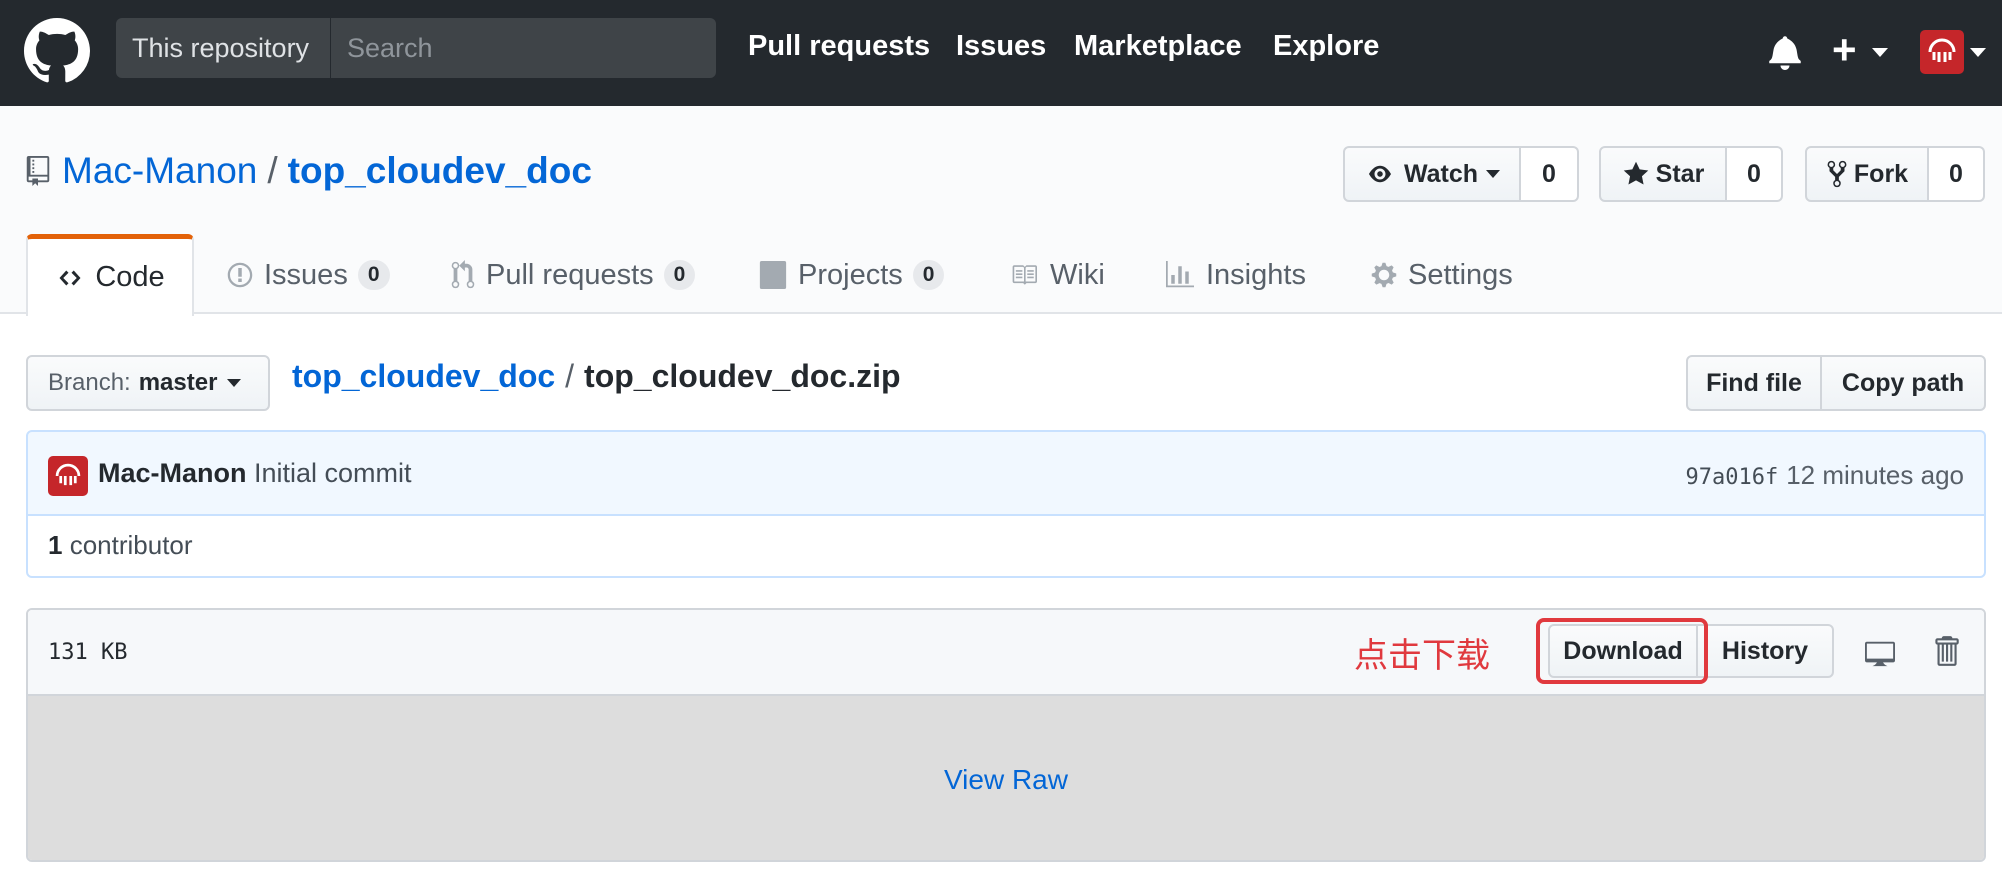 This screenshot has height=874, width=2002. I want to click on contributors-summary: 1 contributor, so click(1006, 546).